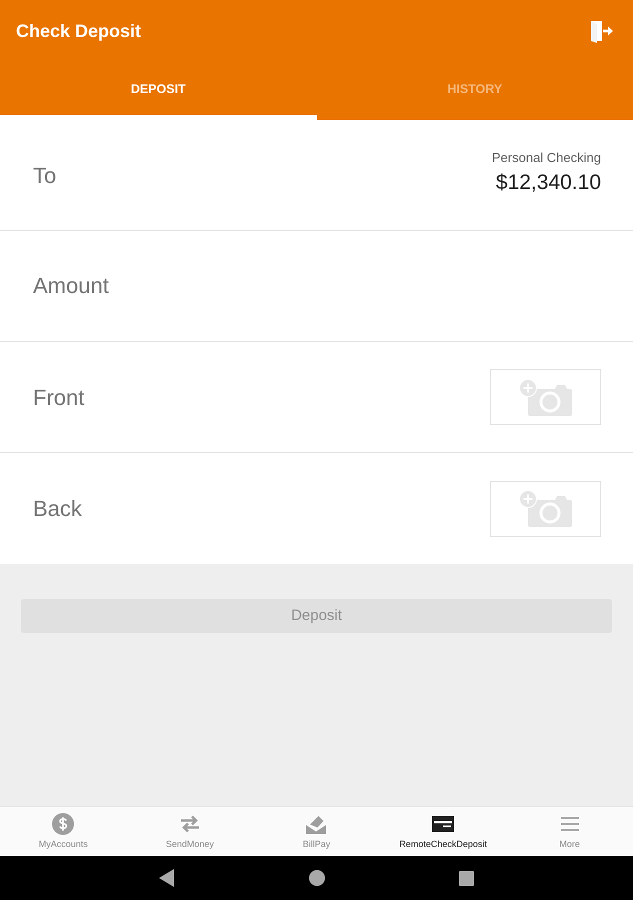 This screenshot has width=633, height=900. Describe the element at coordinates (474, 91) in the screenshot. I see `tab: HISTORY` at that location.